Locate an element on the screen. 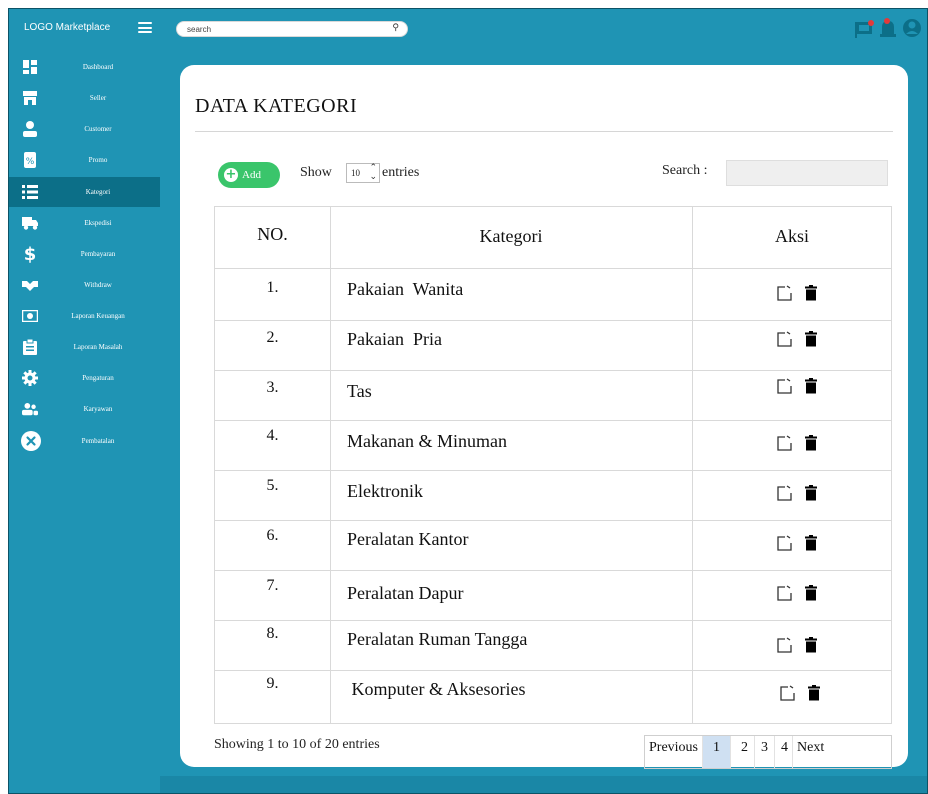 The height and width of the screenshot is (794, 928). global-search-input is located at coordinates (282, 29).